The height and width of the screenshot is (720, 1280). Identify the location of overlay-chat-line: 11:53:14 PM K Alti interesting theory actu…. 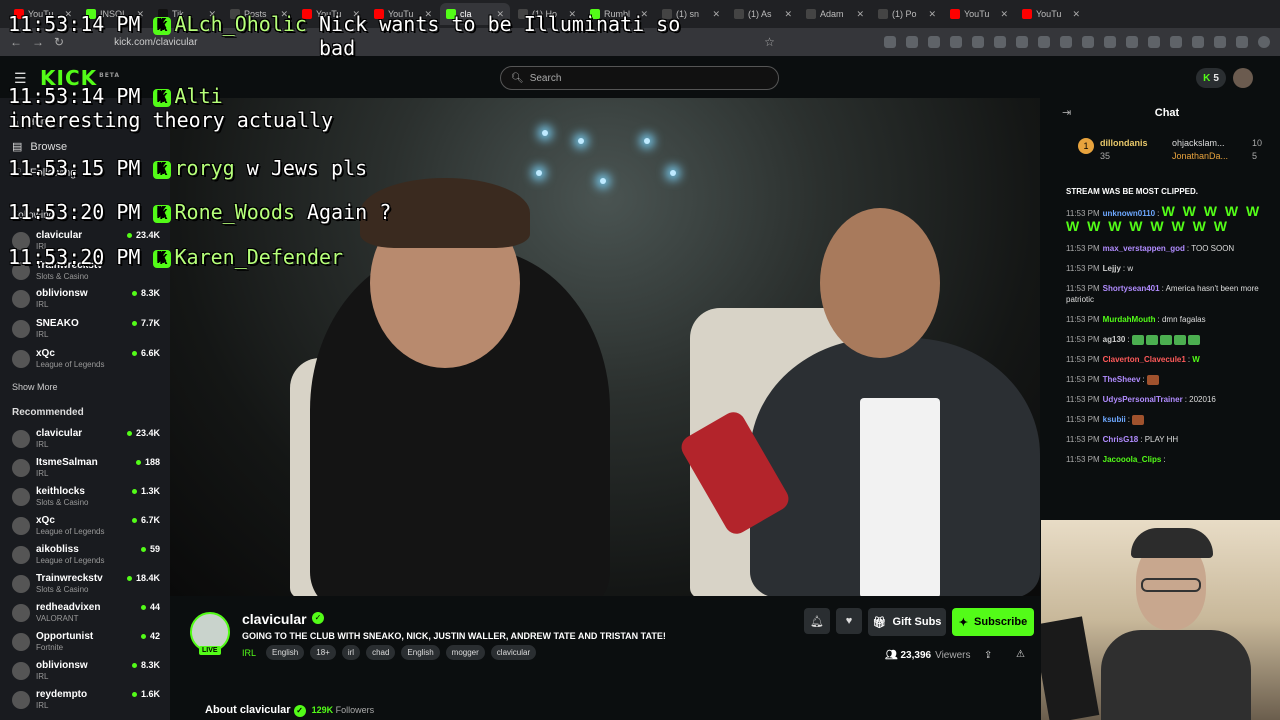
(170, 108).